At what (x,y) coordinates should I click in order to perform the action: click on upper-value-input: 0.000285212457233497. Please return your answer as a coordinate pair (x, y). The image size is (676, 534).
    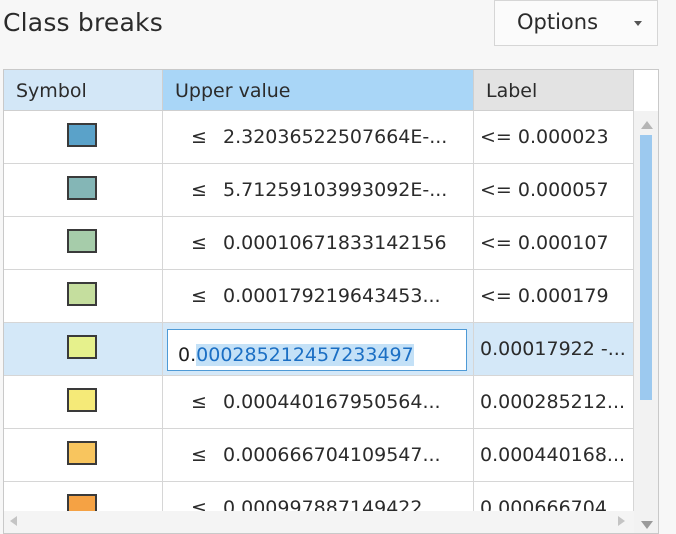
    Looking at the image, I should click on (317, 350).